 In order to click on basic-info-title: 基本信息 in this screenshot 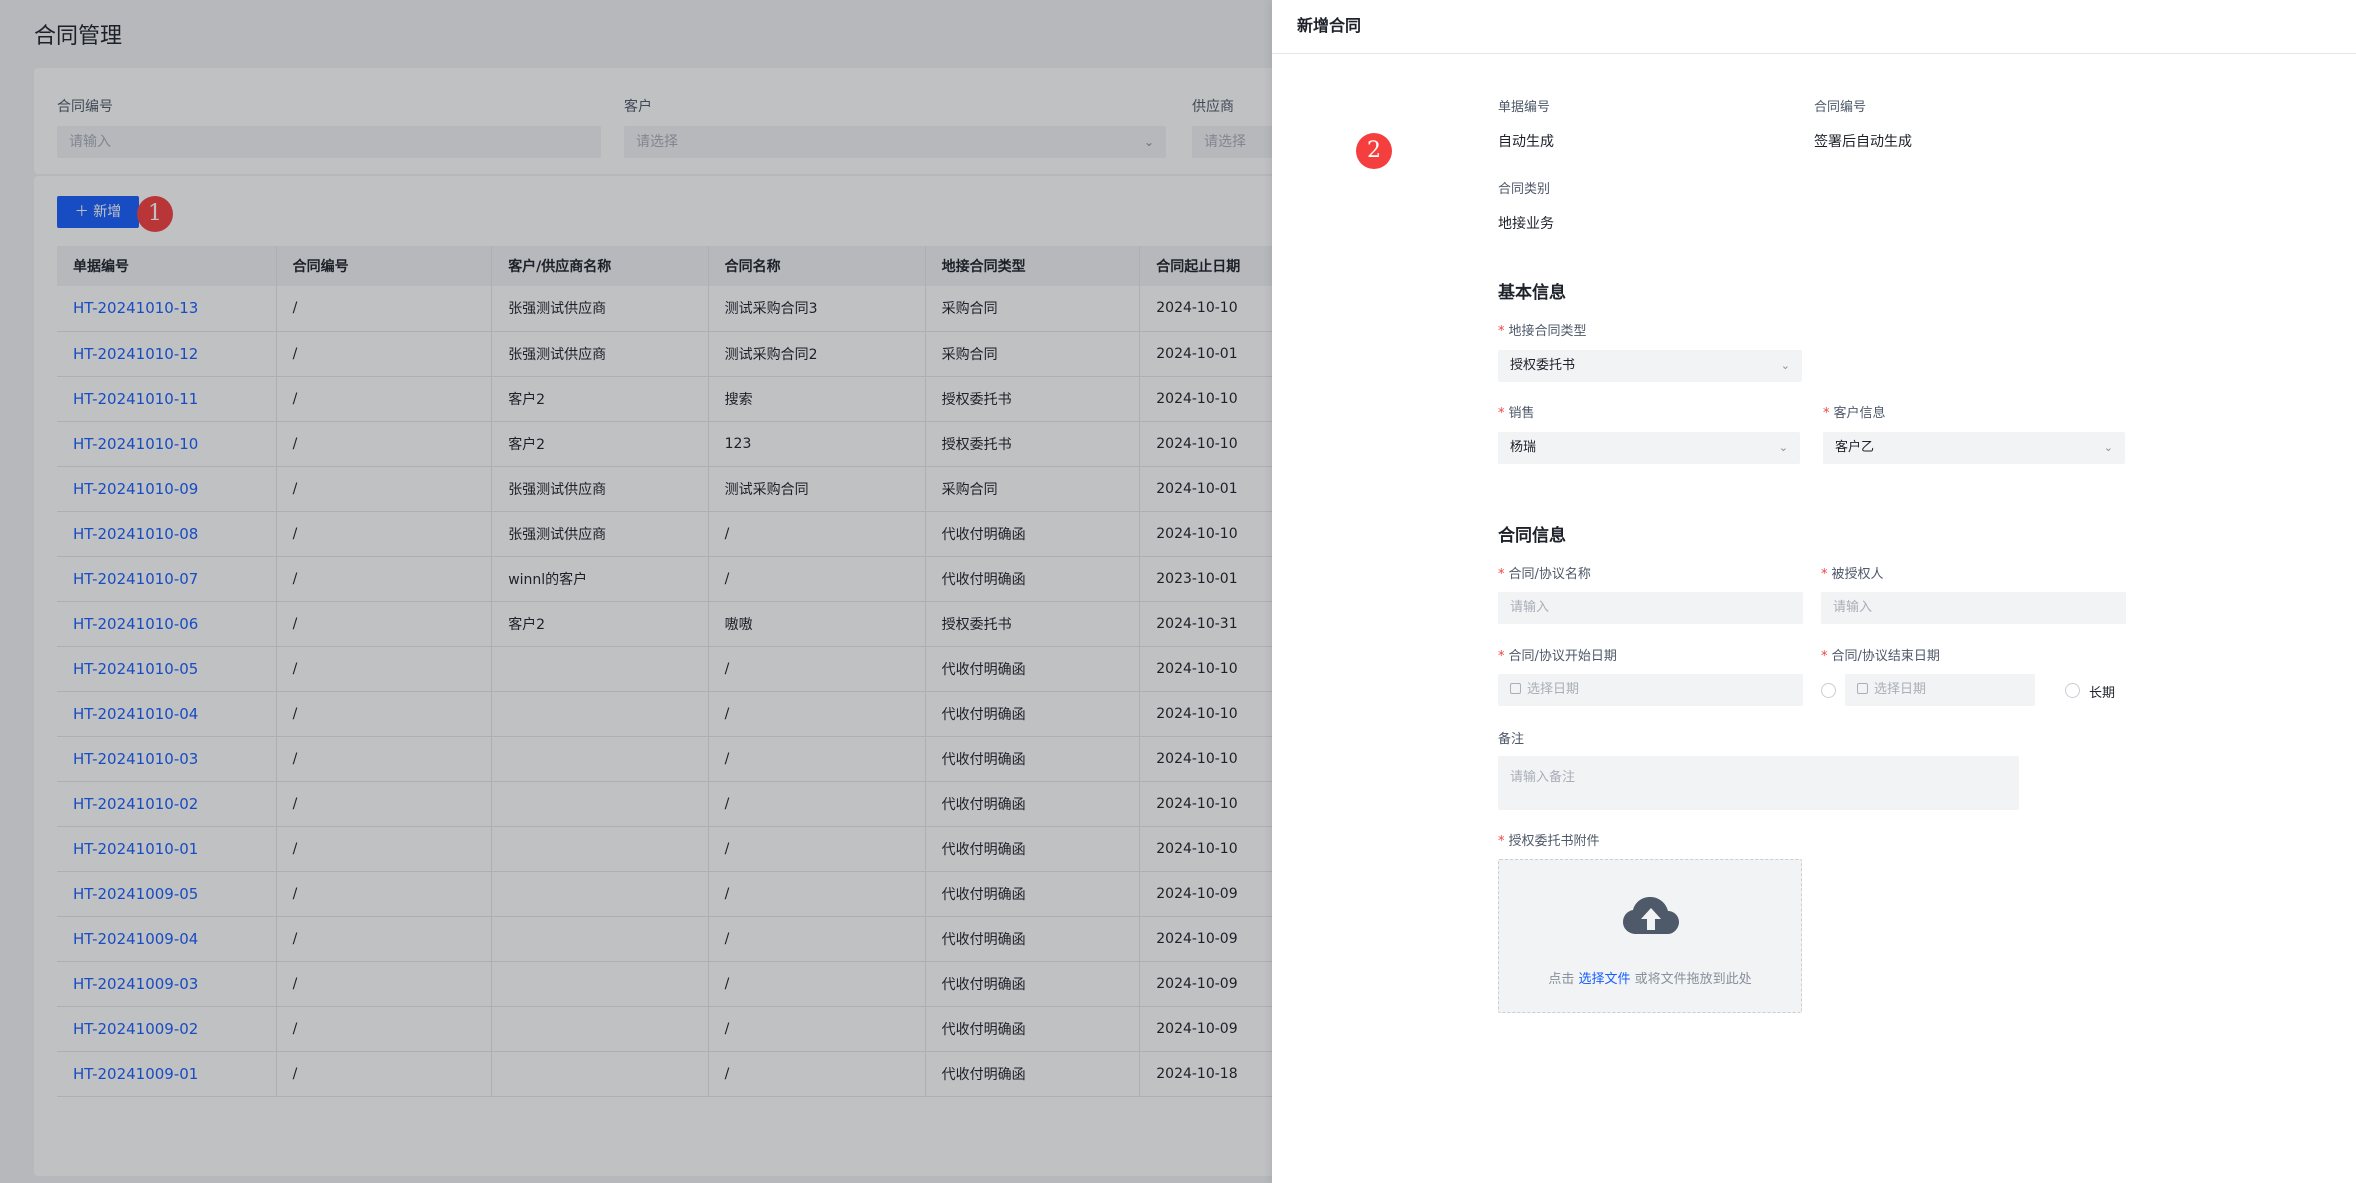, I will do `click(1532, 293)`.